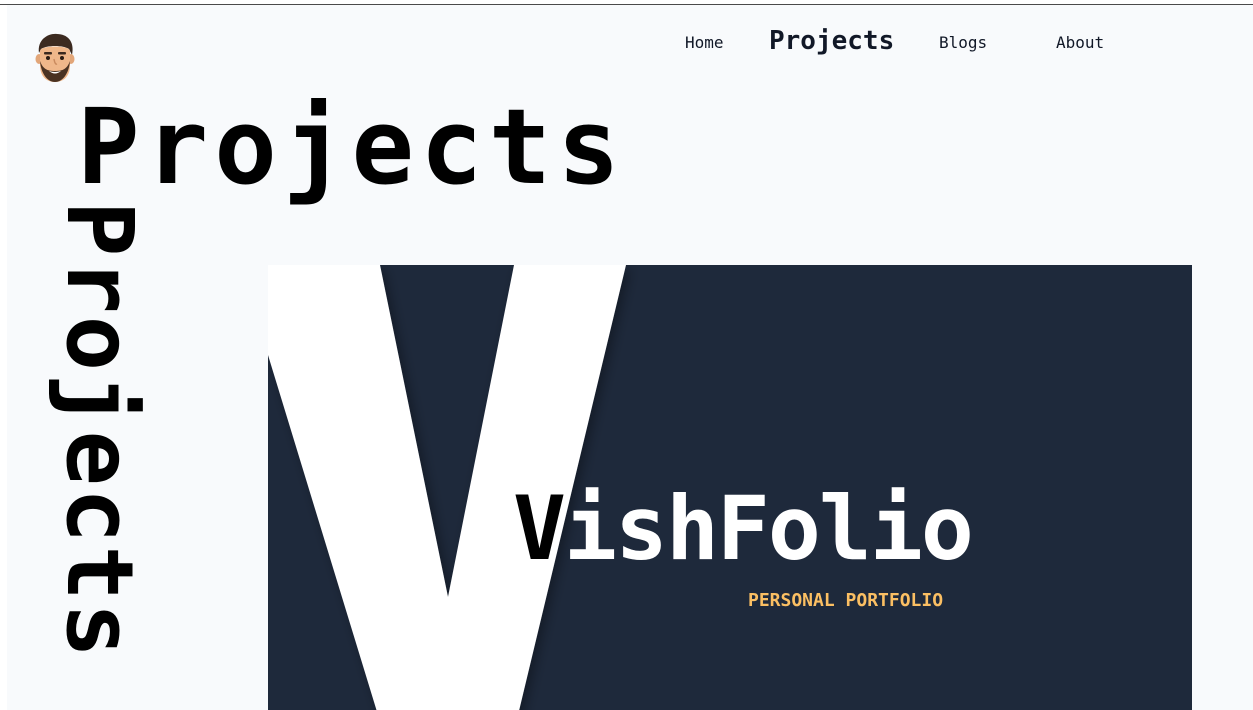  I want to click on project-brand-title: VishFolio, so click(743, 529).